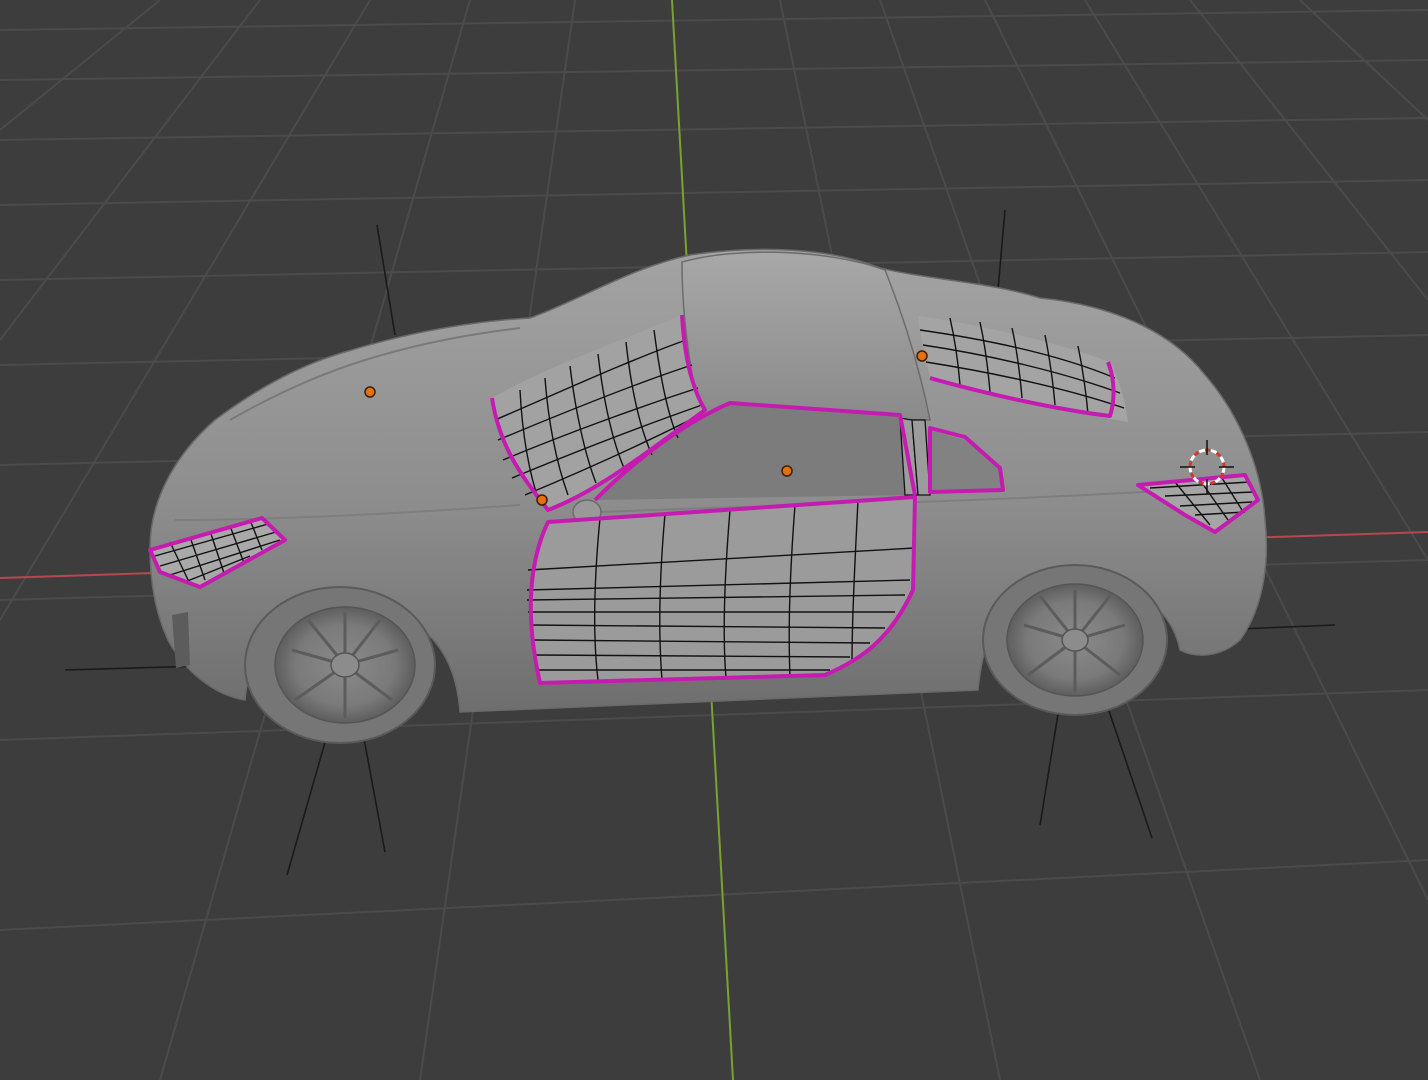 The width and height of the screenshot is (1428, 1080). Describe the element at coordinates (721, 590) in the screenshot. I see `door-mesh` at that location.